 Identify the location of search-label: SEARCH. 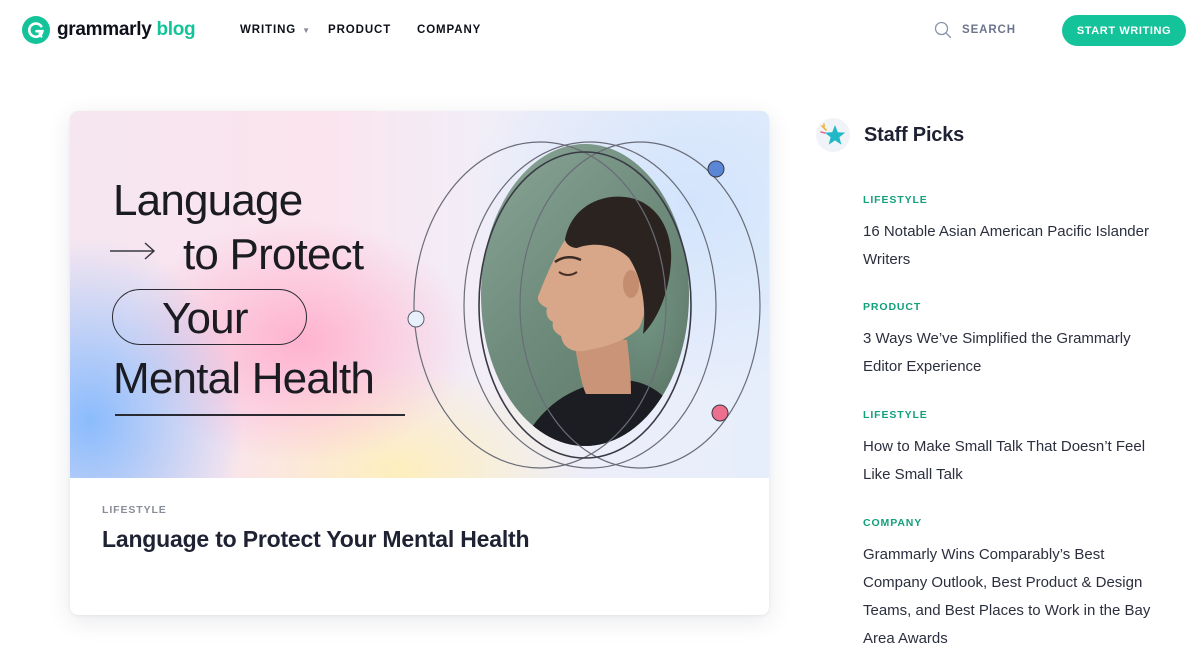
(989, 30).